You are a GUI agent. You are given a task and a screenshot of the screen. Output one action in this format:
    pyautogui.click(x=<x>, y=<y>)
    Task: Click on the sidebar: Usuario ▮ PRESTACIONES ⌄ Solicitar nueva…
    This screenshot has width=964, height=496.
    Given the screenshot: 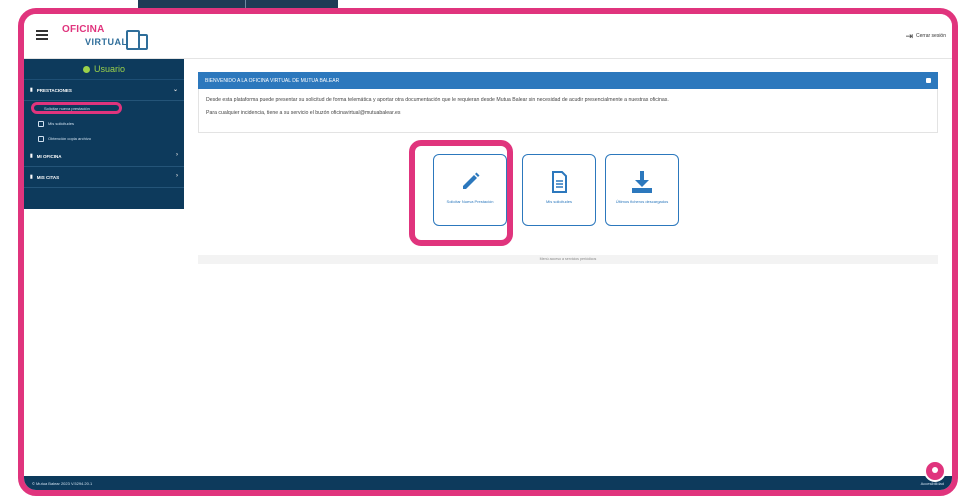 What is the action you would take?
    pyautogui.click(x=104, y=134)
    